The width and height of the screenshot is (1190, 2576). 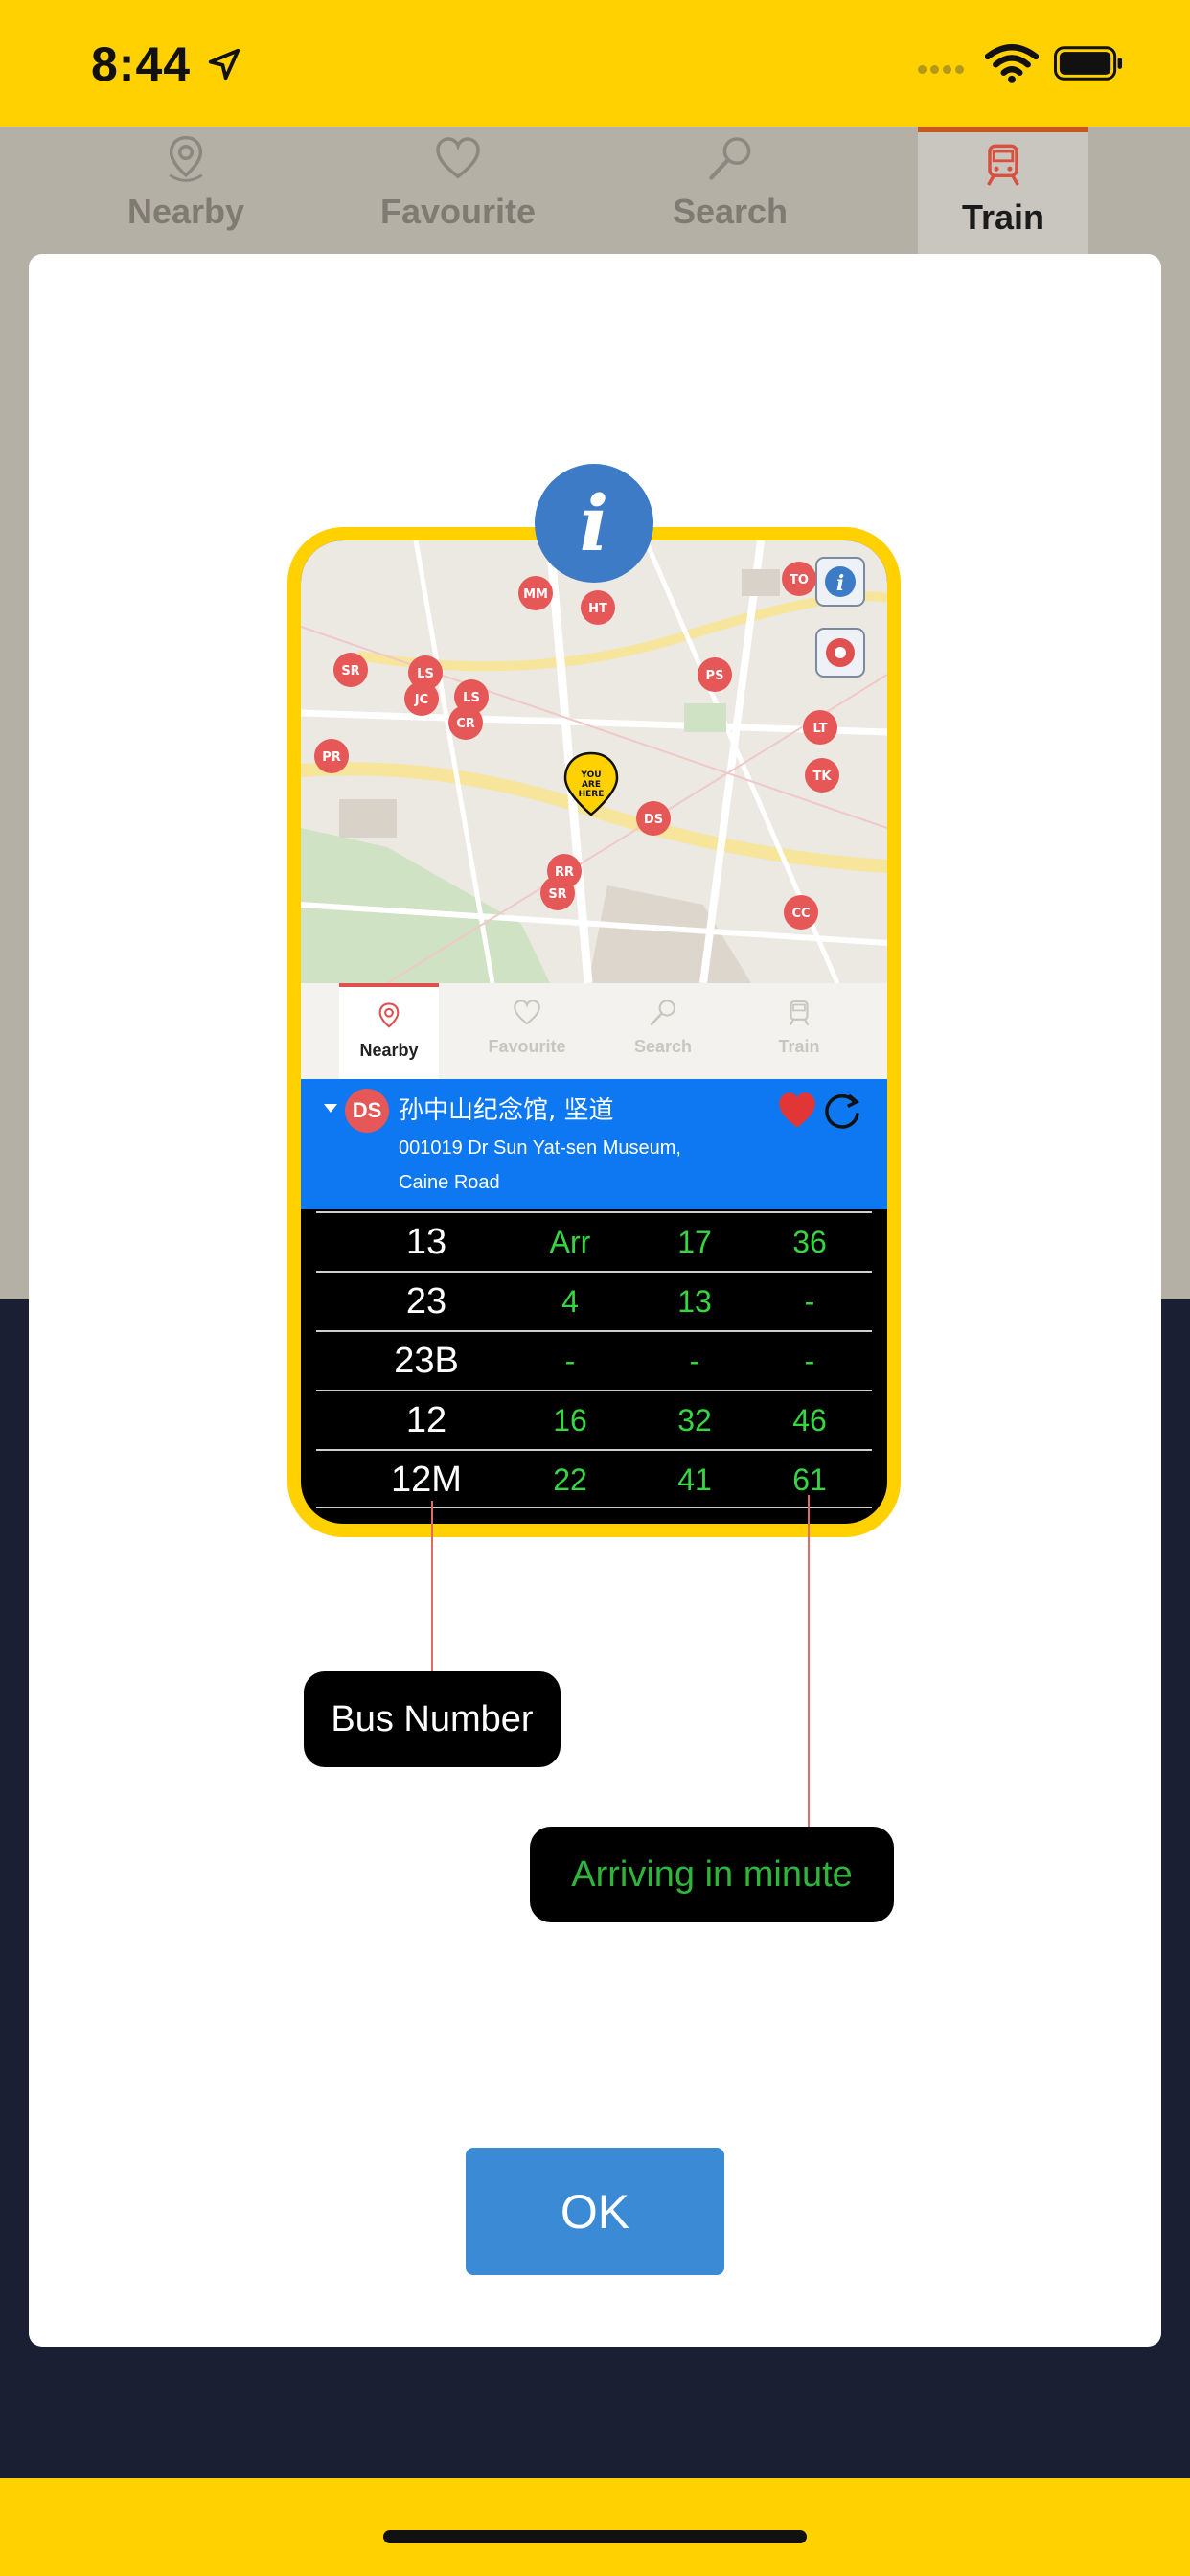 What do you see at coordinates (591, 785) in the screenshot?
I see `svg-text: ARE` at bounding box center [591, 785].